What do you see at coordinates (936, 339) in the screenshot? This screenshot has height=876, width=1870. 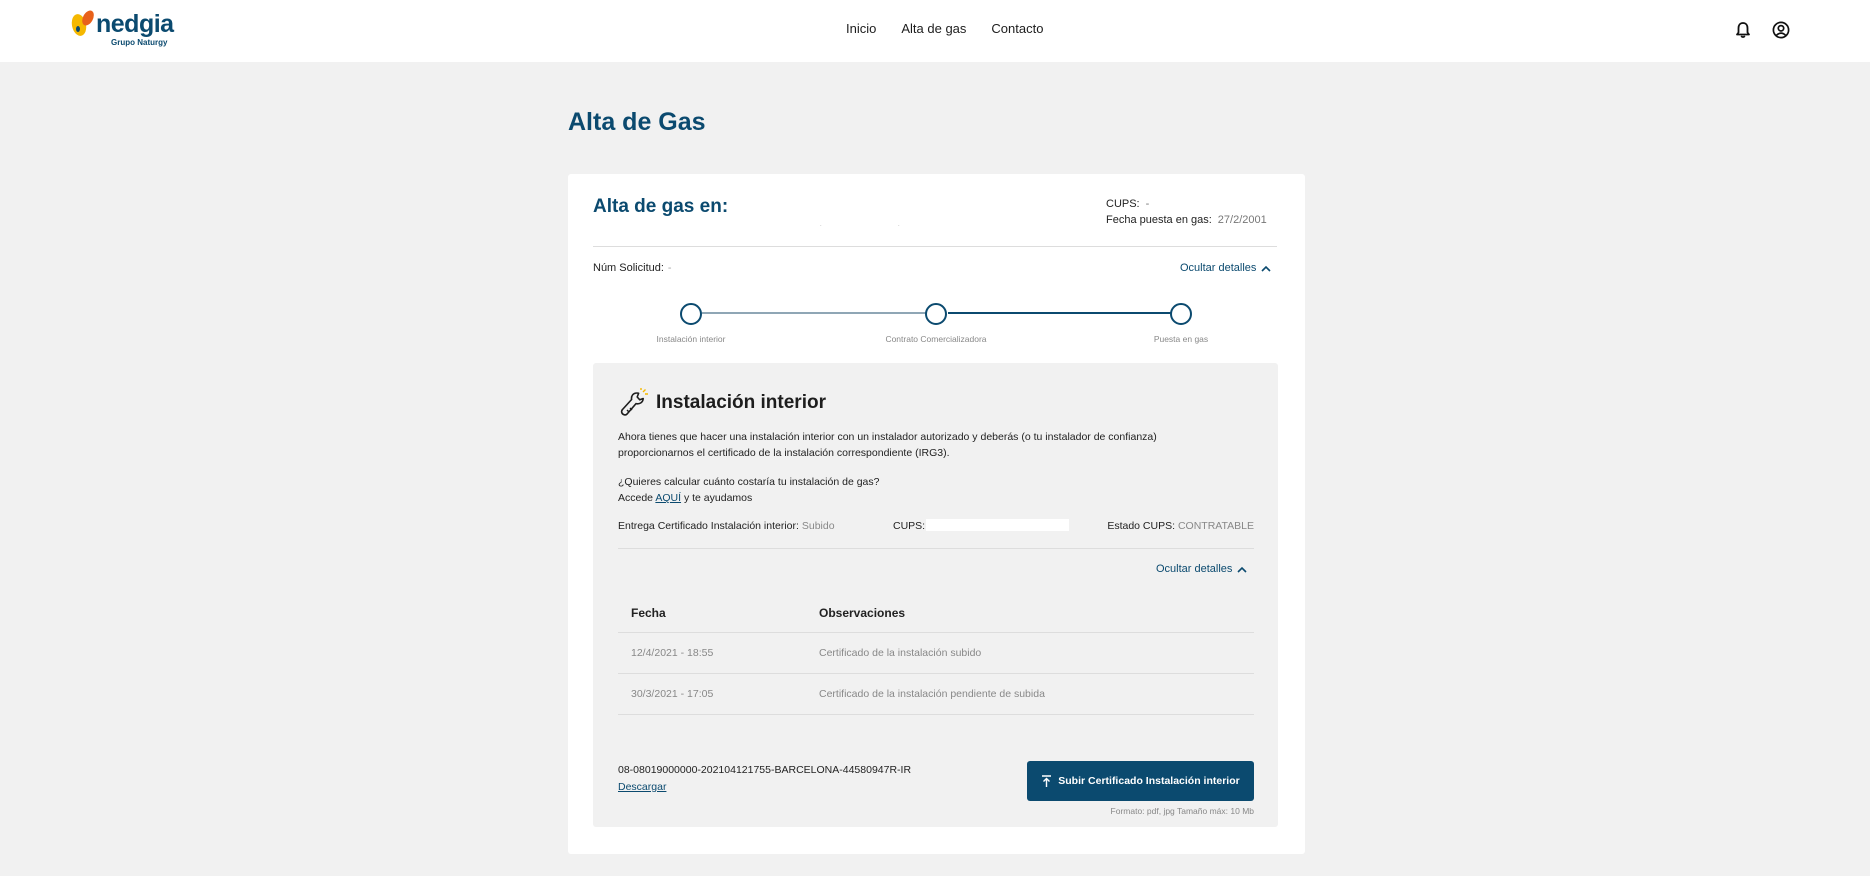 I see `step-label-contrato: Contrato Comercializadora` at bounding box center [936, 339].